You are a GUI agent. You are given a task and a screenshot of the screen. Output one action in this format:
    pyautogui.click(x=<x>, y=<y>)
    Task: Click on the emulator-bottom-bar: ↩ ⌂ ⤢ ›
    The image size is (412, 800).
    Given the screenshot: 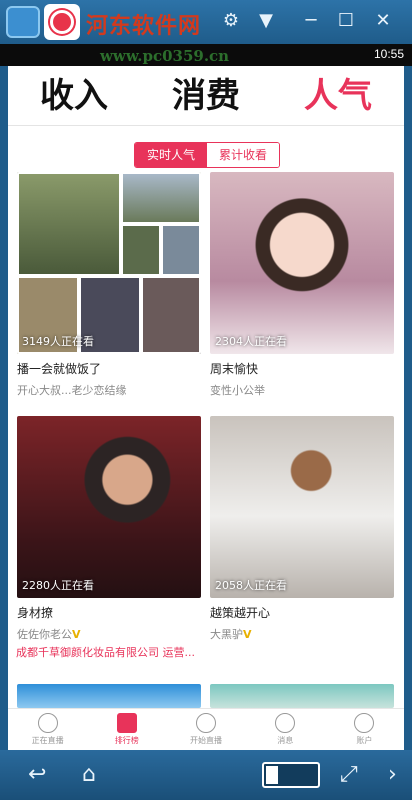 What is the action you would take?
    pyautogui.click(x=206, y=775)
    